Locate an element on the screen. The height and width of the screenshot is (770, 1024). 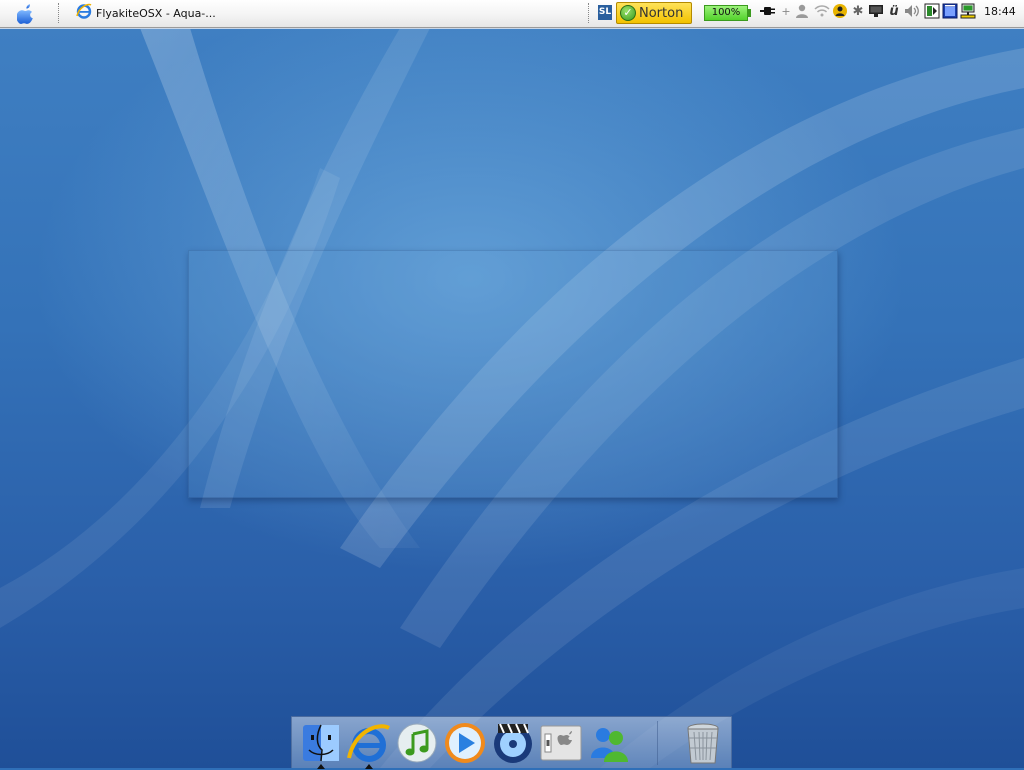
trash-icon is located at coordinates (703, 743).